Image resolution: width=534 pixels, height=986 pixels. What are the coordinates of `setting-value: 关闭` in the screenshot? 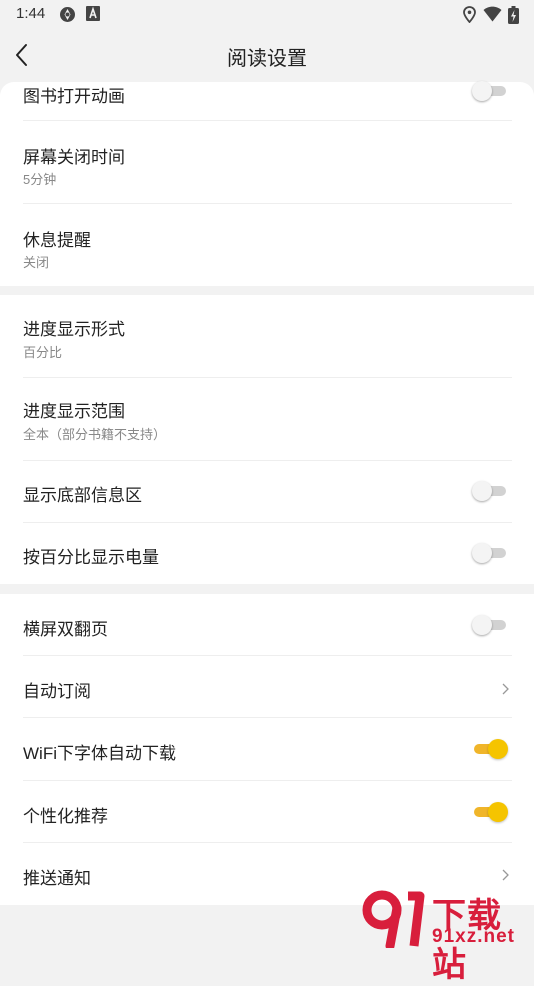 It's located at (36, 262).